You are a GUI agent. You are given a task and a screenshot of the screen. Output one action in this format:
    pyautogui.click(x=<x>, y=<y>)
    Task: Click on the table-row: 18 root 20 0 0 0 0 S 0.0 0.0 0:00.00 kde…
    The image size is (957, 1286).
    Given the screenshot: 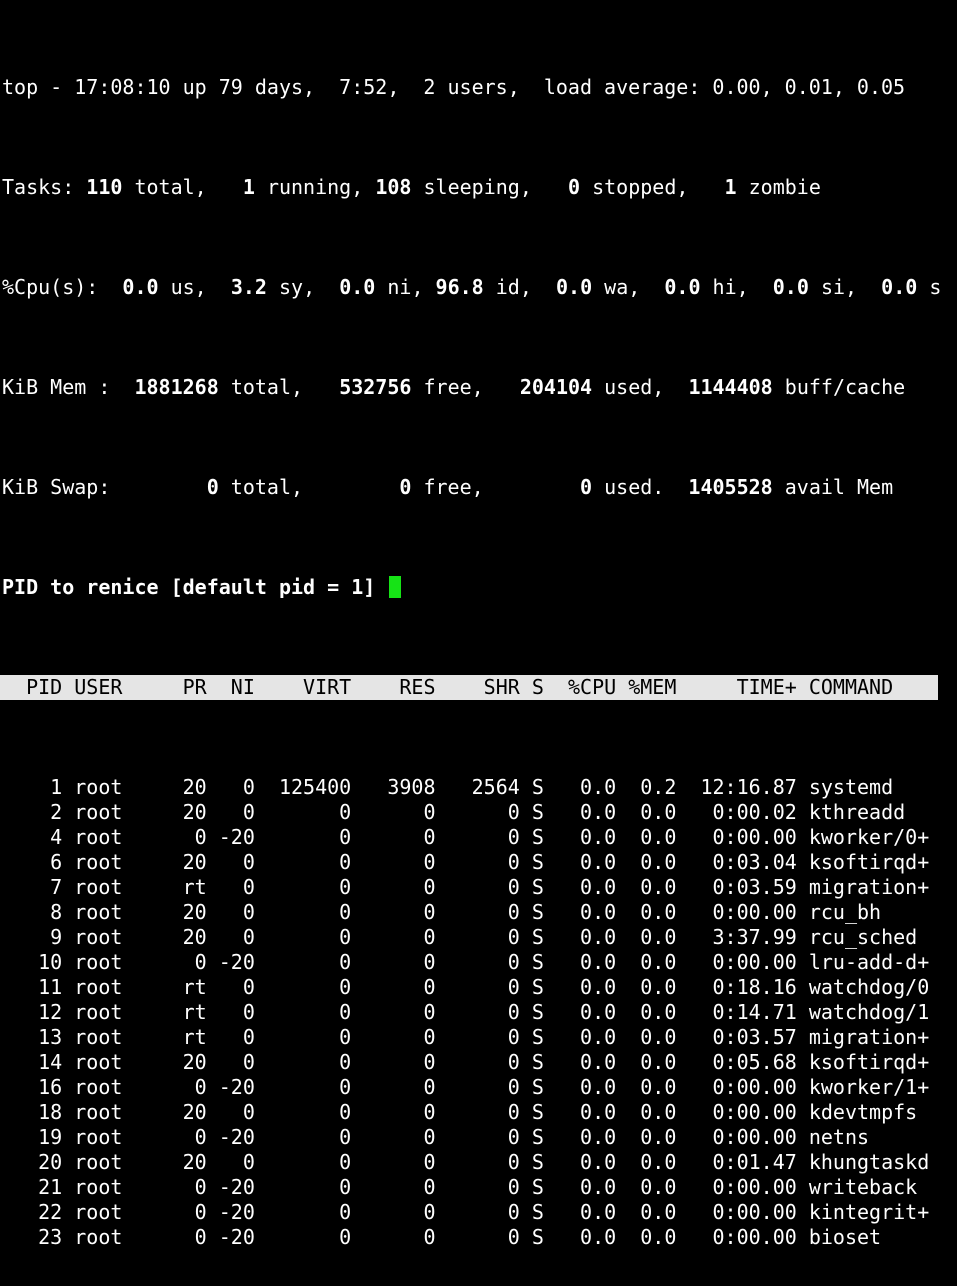 What is the action you would take?
    pyautogui.click(x=478, y=1112)
    